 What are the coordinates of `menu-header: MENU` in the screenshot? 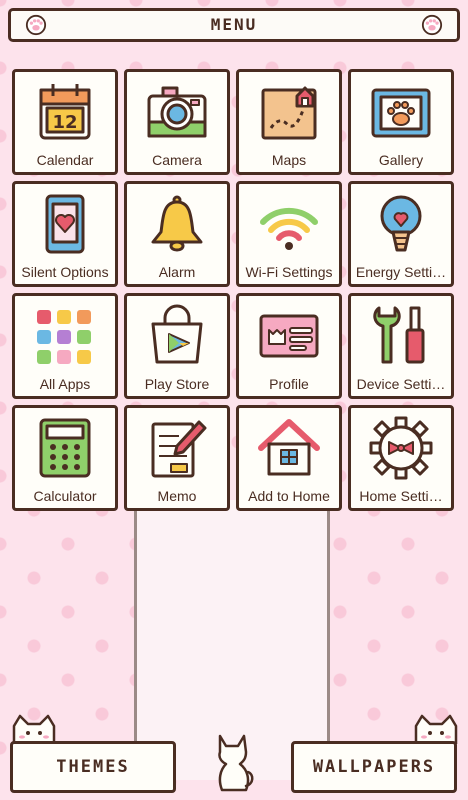 It's located at (234, 25).